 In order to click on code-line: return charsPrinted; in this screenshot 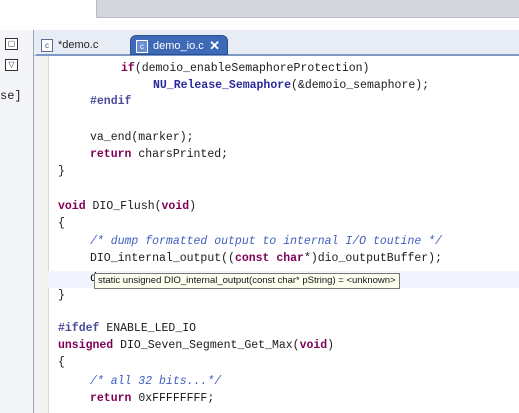, I will do `click(159, 154)`.